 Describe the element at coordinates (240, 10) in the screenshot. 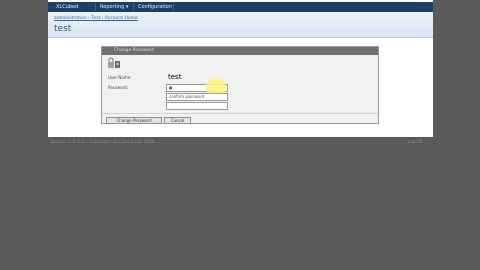

I see `top-nav-bar: XLCubed Home Reporting ▾ Configuration ▾` at that location.